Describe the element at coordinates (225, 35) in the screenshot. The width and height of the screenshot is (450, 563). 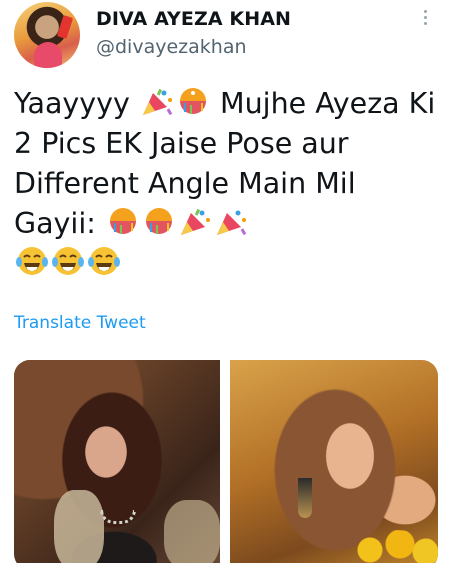
I see `tweet-header: DIVA AYEZA KHAN @divayezakhan` at that location.